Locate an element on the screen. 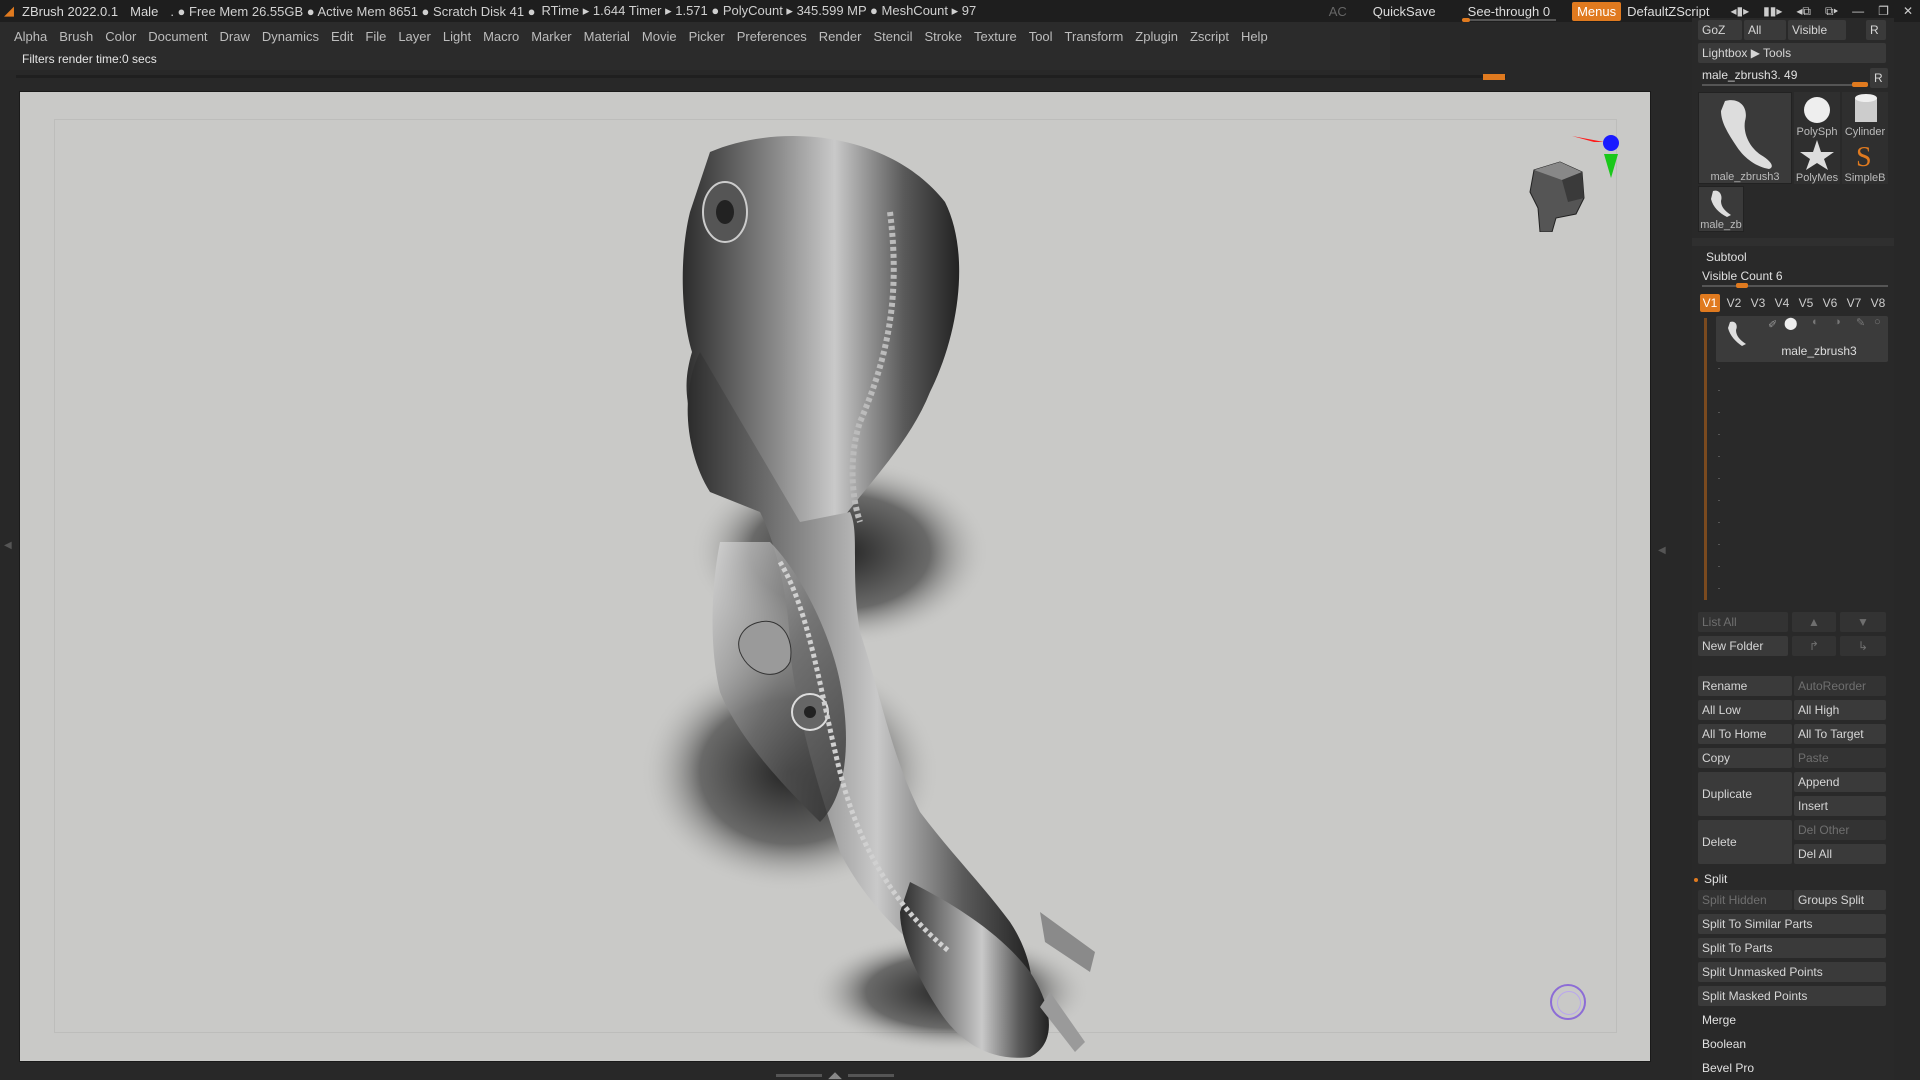 This screenshot has width=1920, height=1080. menu-marker: Marker is located at coordinates (551, 36).